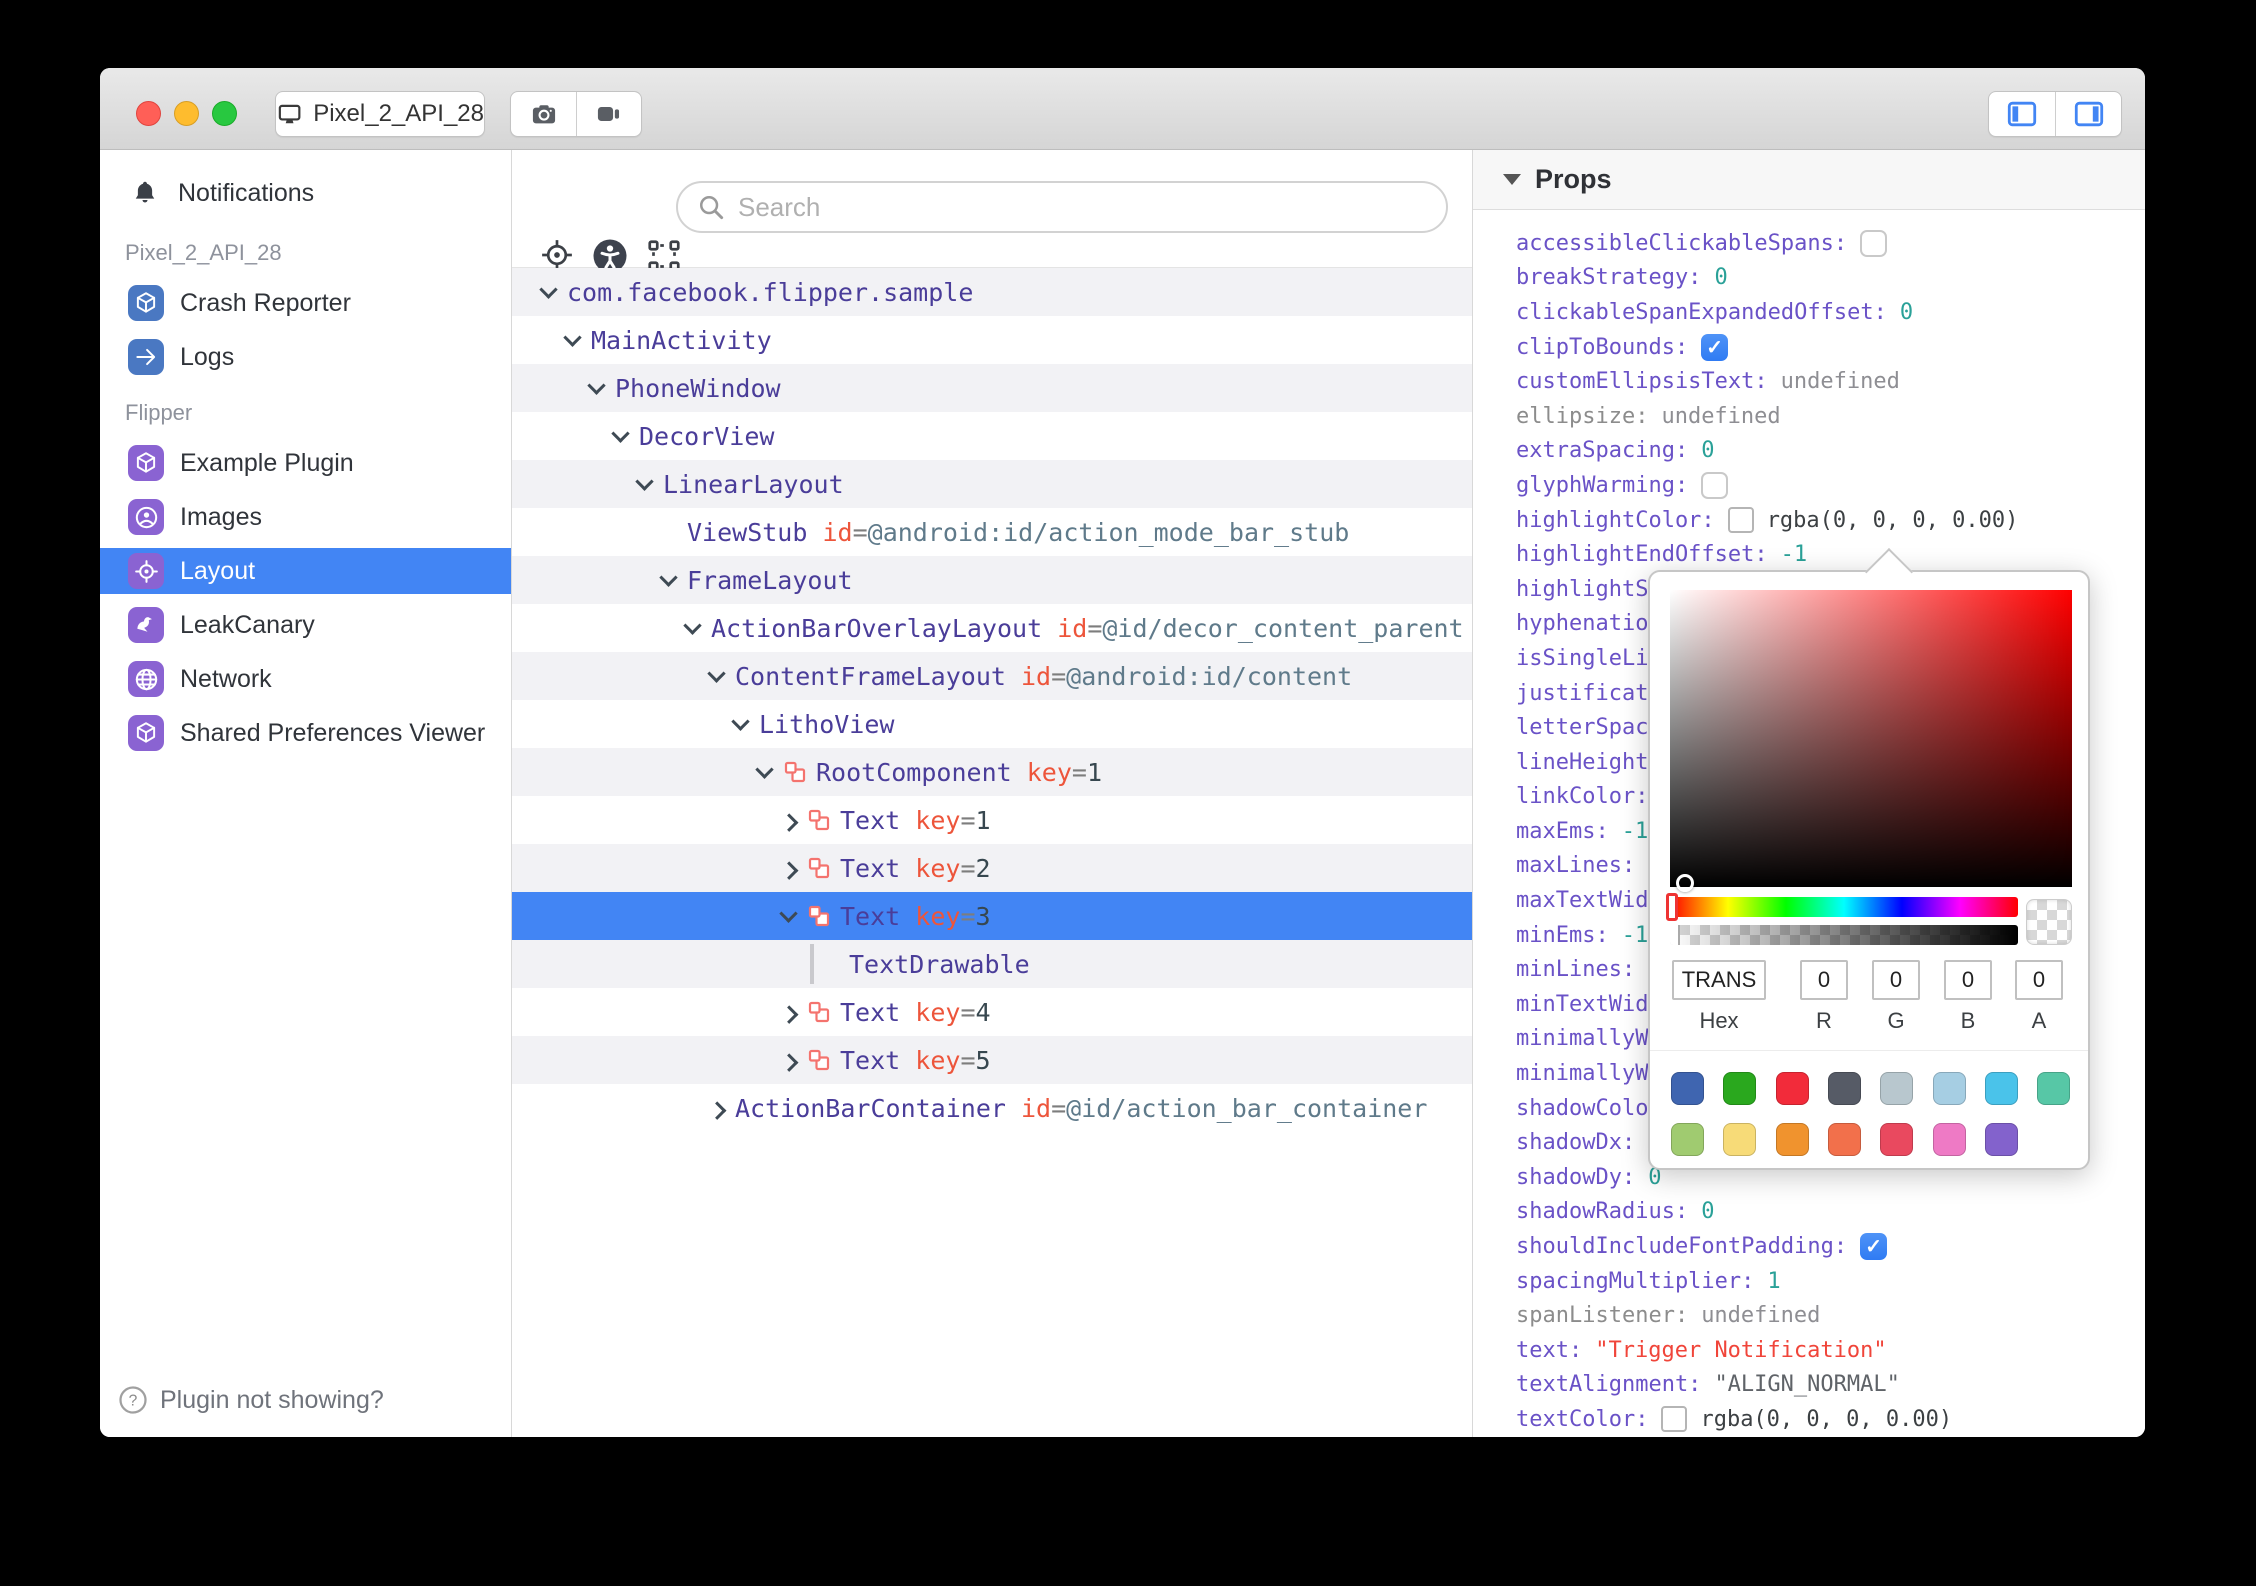 The image size is (2256, 1586). I want to click on prop-row: clipToBounds: ✓, so click(1809, 347).